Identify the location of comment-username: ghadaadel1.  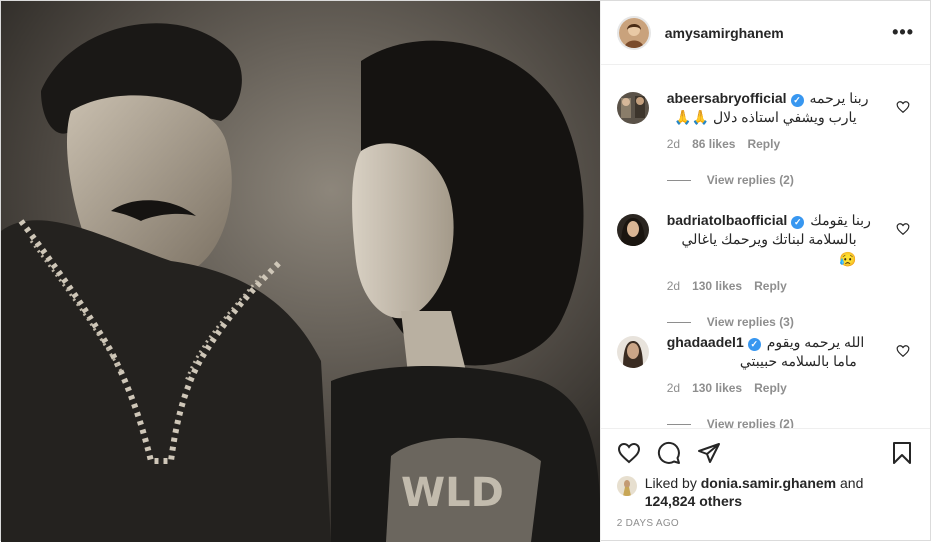
(705, 342).